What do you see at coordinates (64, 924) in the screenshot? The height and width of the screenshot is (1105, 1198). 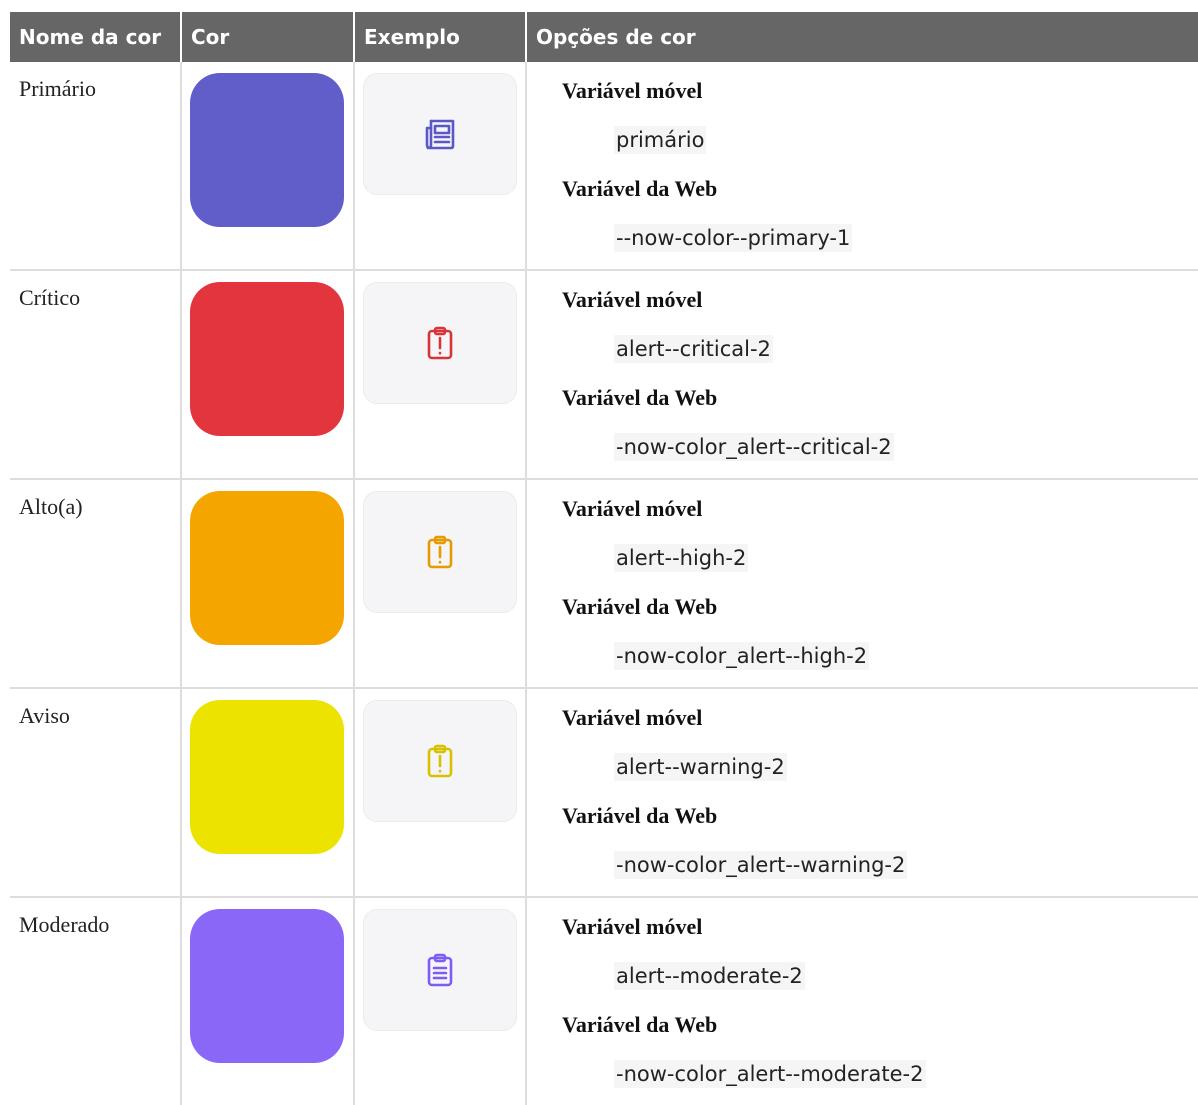 I see `color-name: Moderado` at bounding box center [64, 924].